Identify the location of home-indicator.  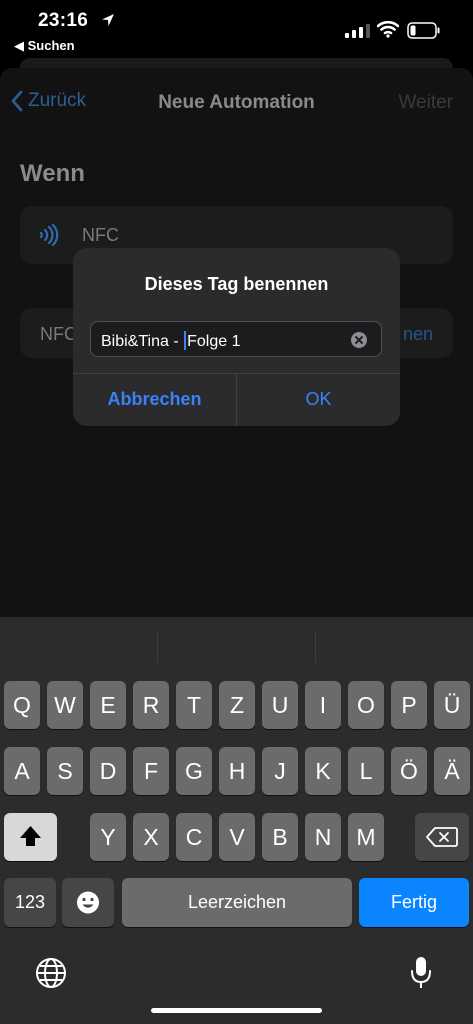
(236, 1010).